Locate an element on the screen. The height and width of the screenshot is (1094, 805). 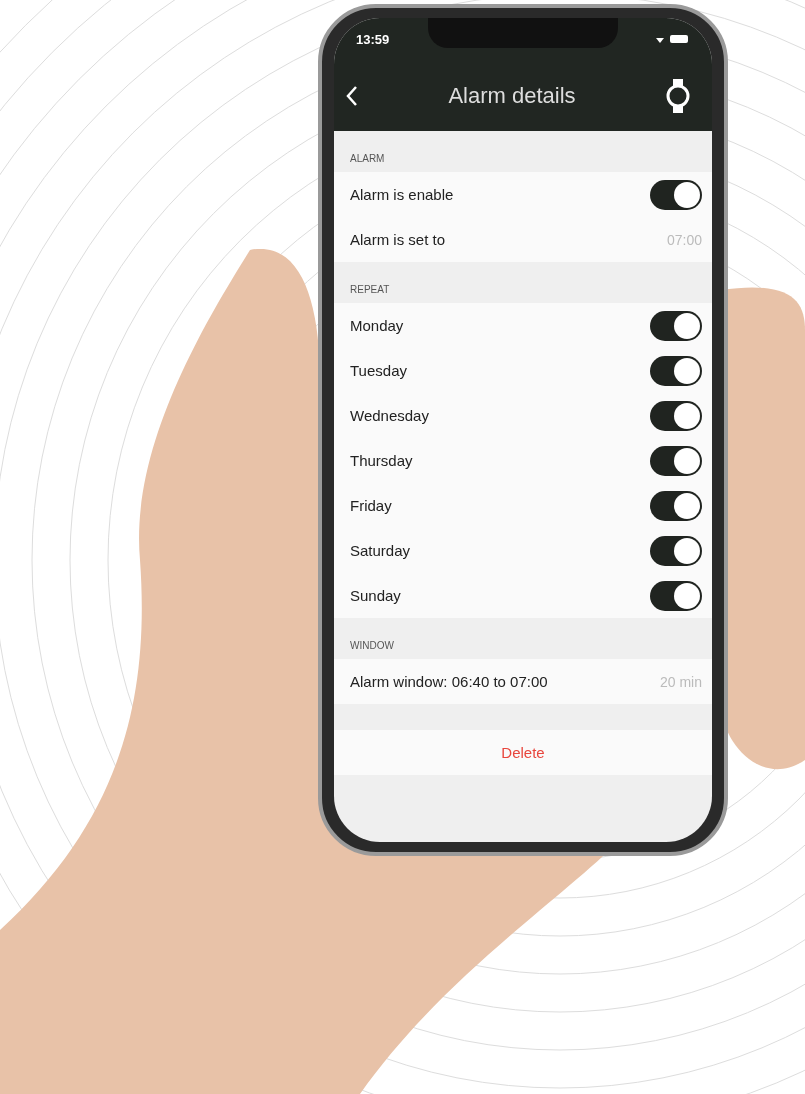
row-label: Alarm is enable is located at coordinates (402, 194).